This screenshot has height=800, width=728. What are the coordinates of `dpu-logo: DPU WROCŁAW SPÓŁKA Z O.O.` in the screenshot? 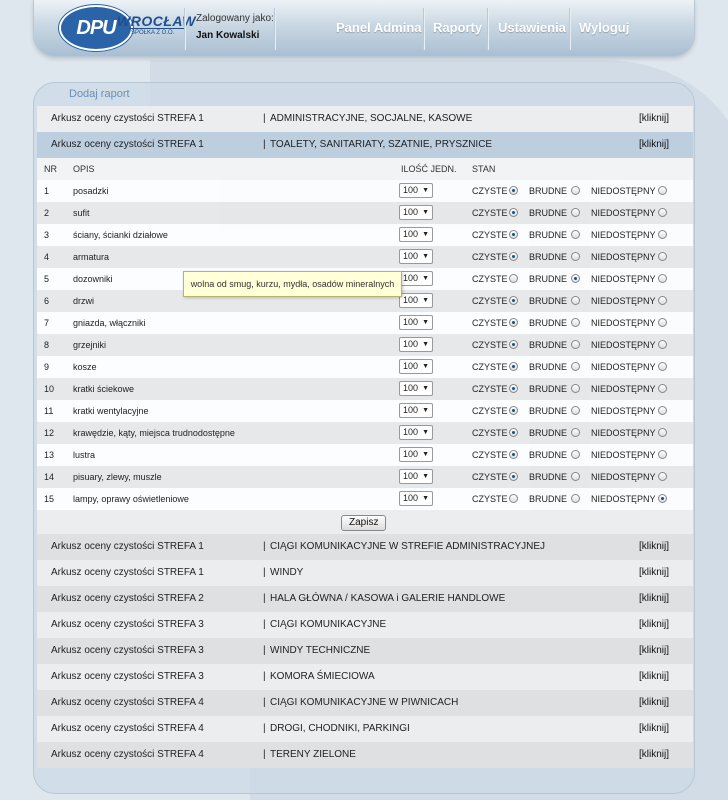 It's located at (129, 28).